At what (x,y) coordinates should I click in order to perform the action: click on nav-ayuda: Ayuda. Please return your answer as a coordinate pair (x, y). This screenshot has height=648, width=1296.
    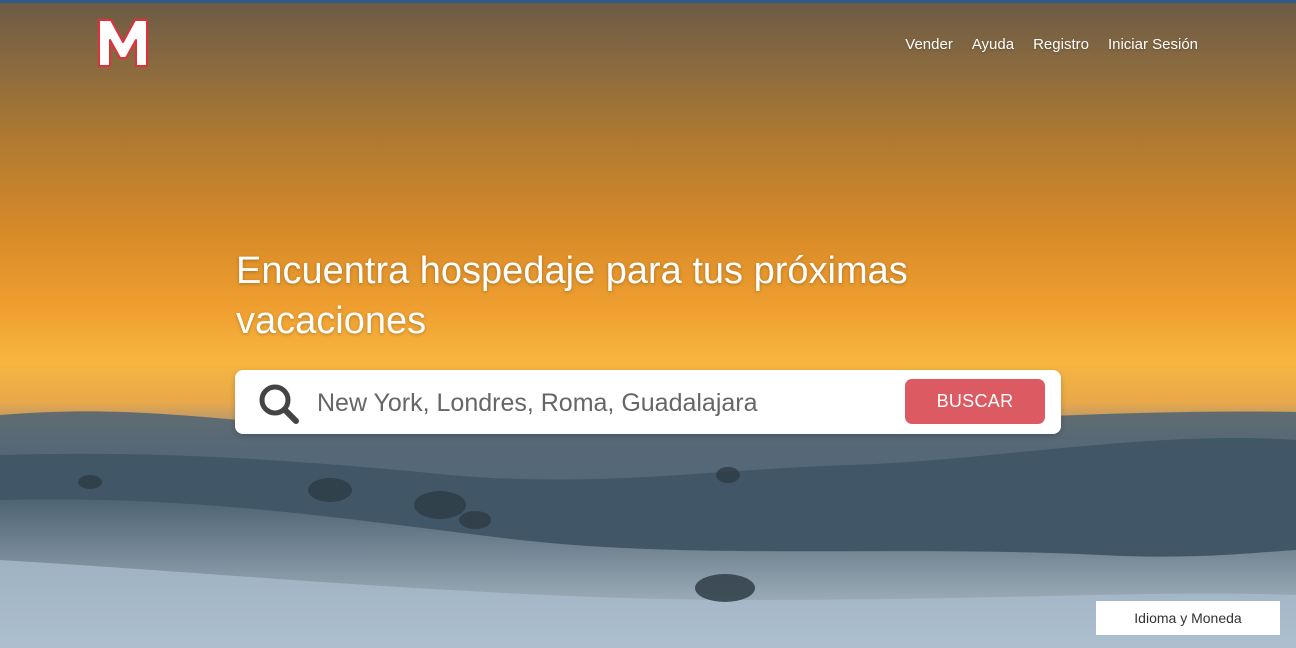
    Looking at the image, I should click on (993, 44).